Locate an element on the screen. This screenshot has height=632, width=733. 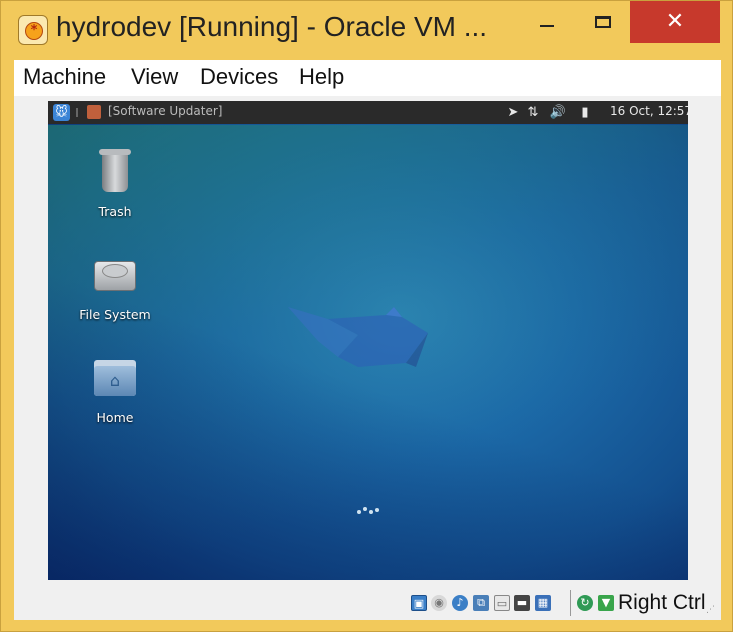
mouse-integration-icon: ↻ is located at coordinates (585, 603).